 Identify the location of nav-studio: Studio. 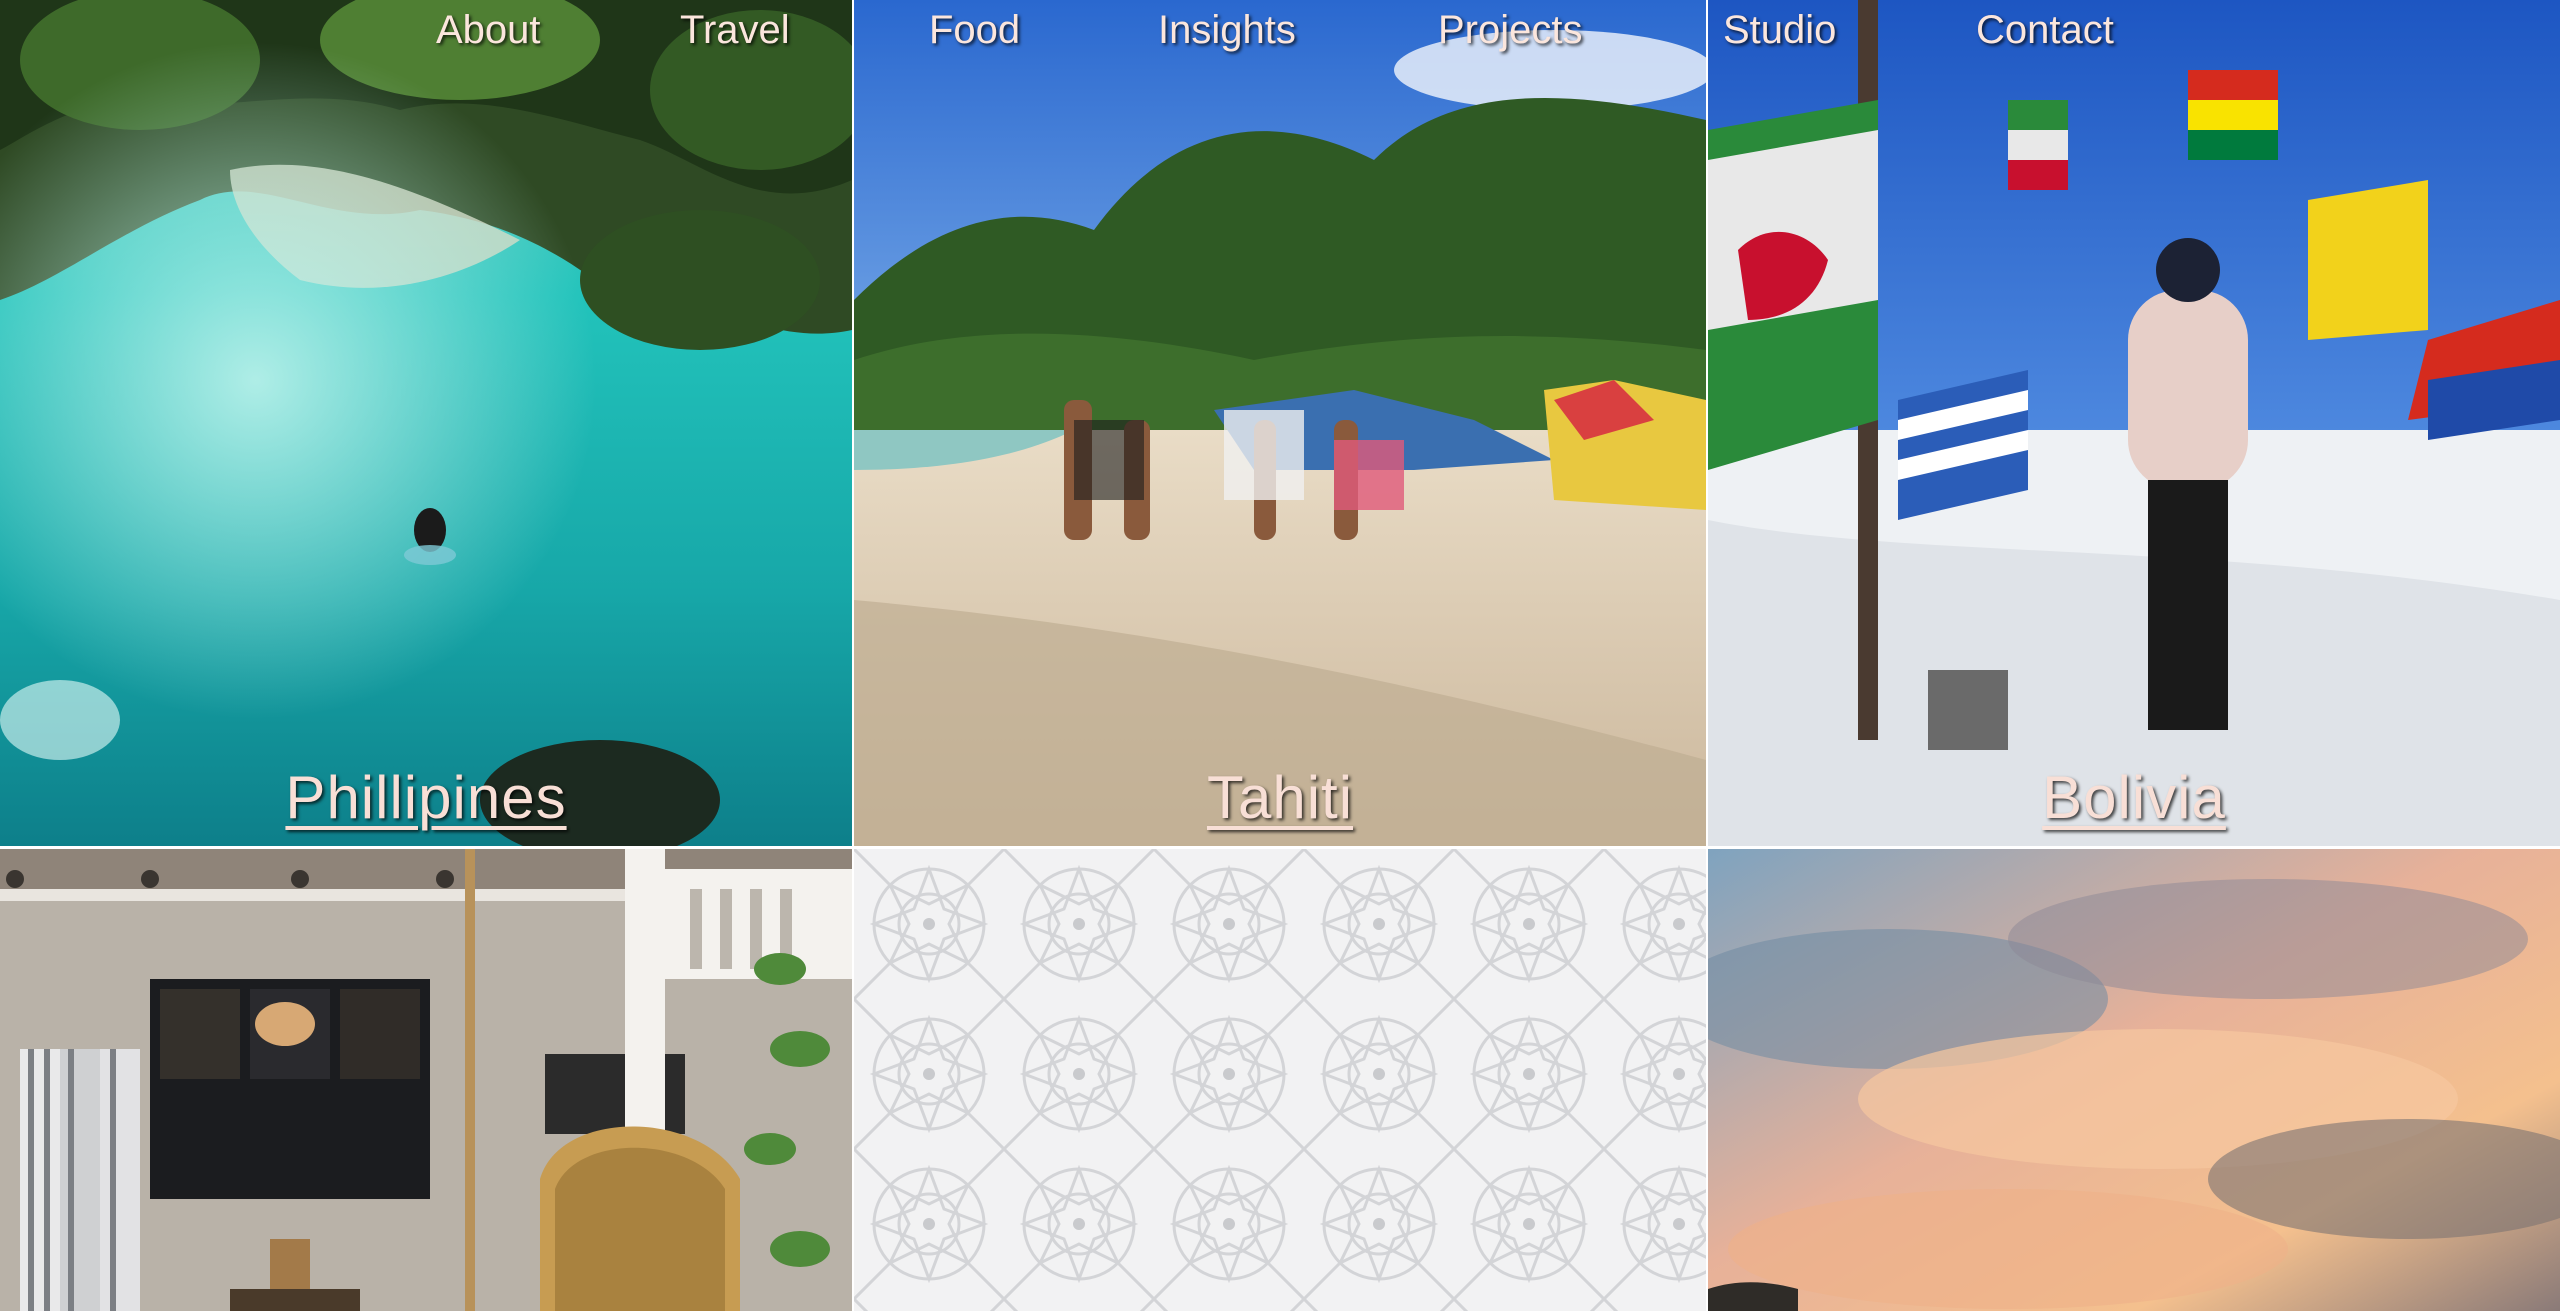
(1779, 30).